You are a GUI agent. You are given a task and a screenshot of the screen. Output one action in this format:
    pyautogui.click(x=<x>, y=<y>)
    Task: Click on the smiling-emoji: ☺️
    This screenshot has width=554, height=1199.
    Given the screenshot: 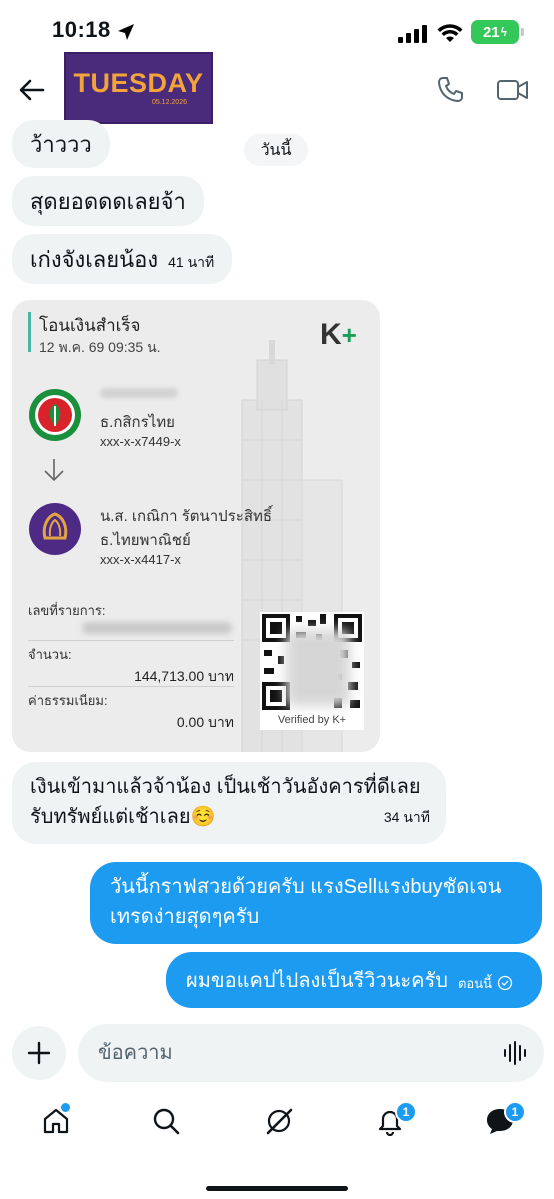 What is the action you would take?
    pyautogui.click(x=203, y=817)
    